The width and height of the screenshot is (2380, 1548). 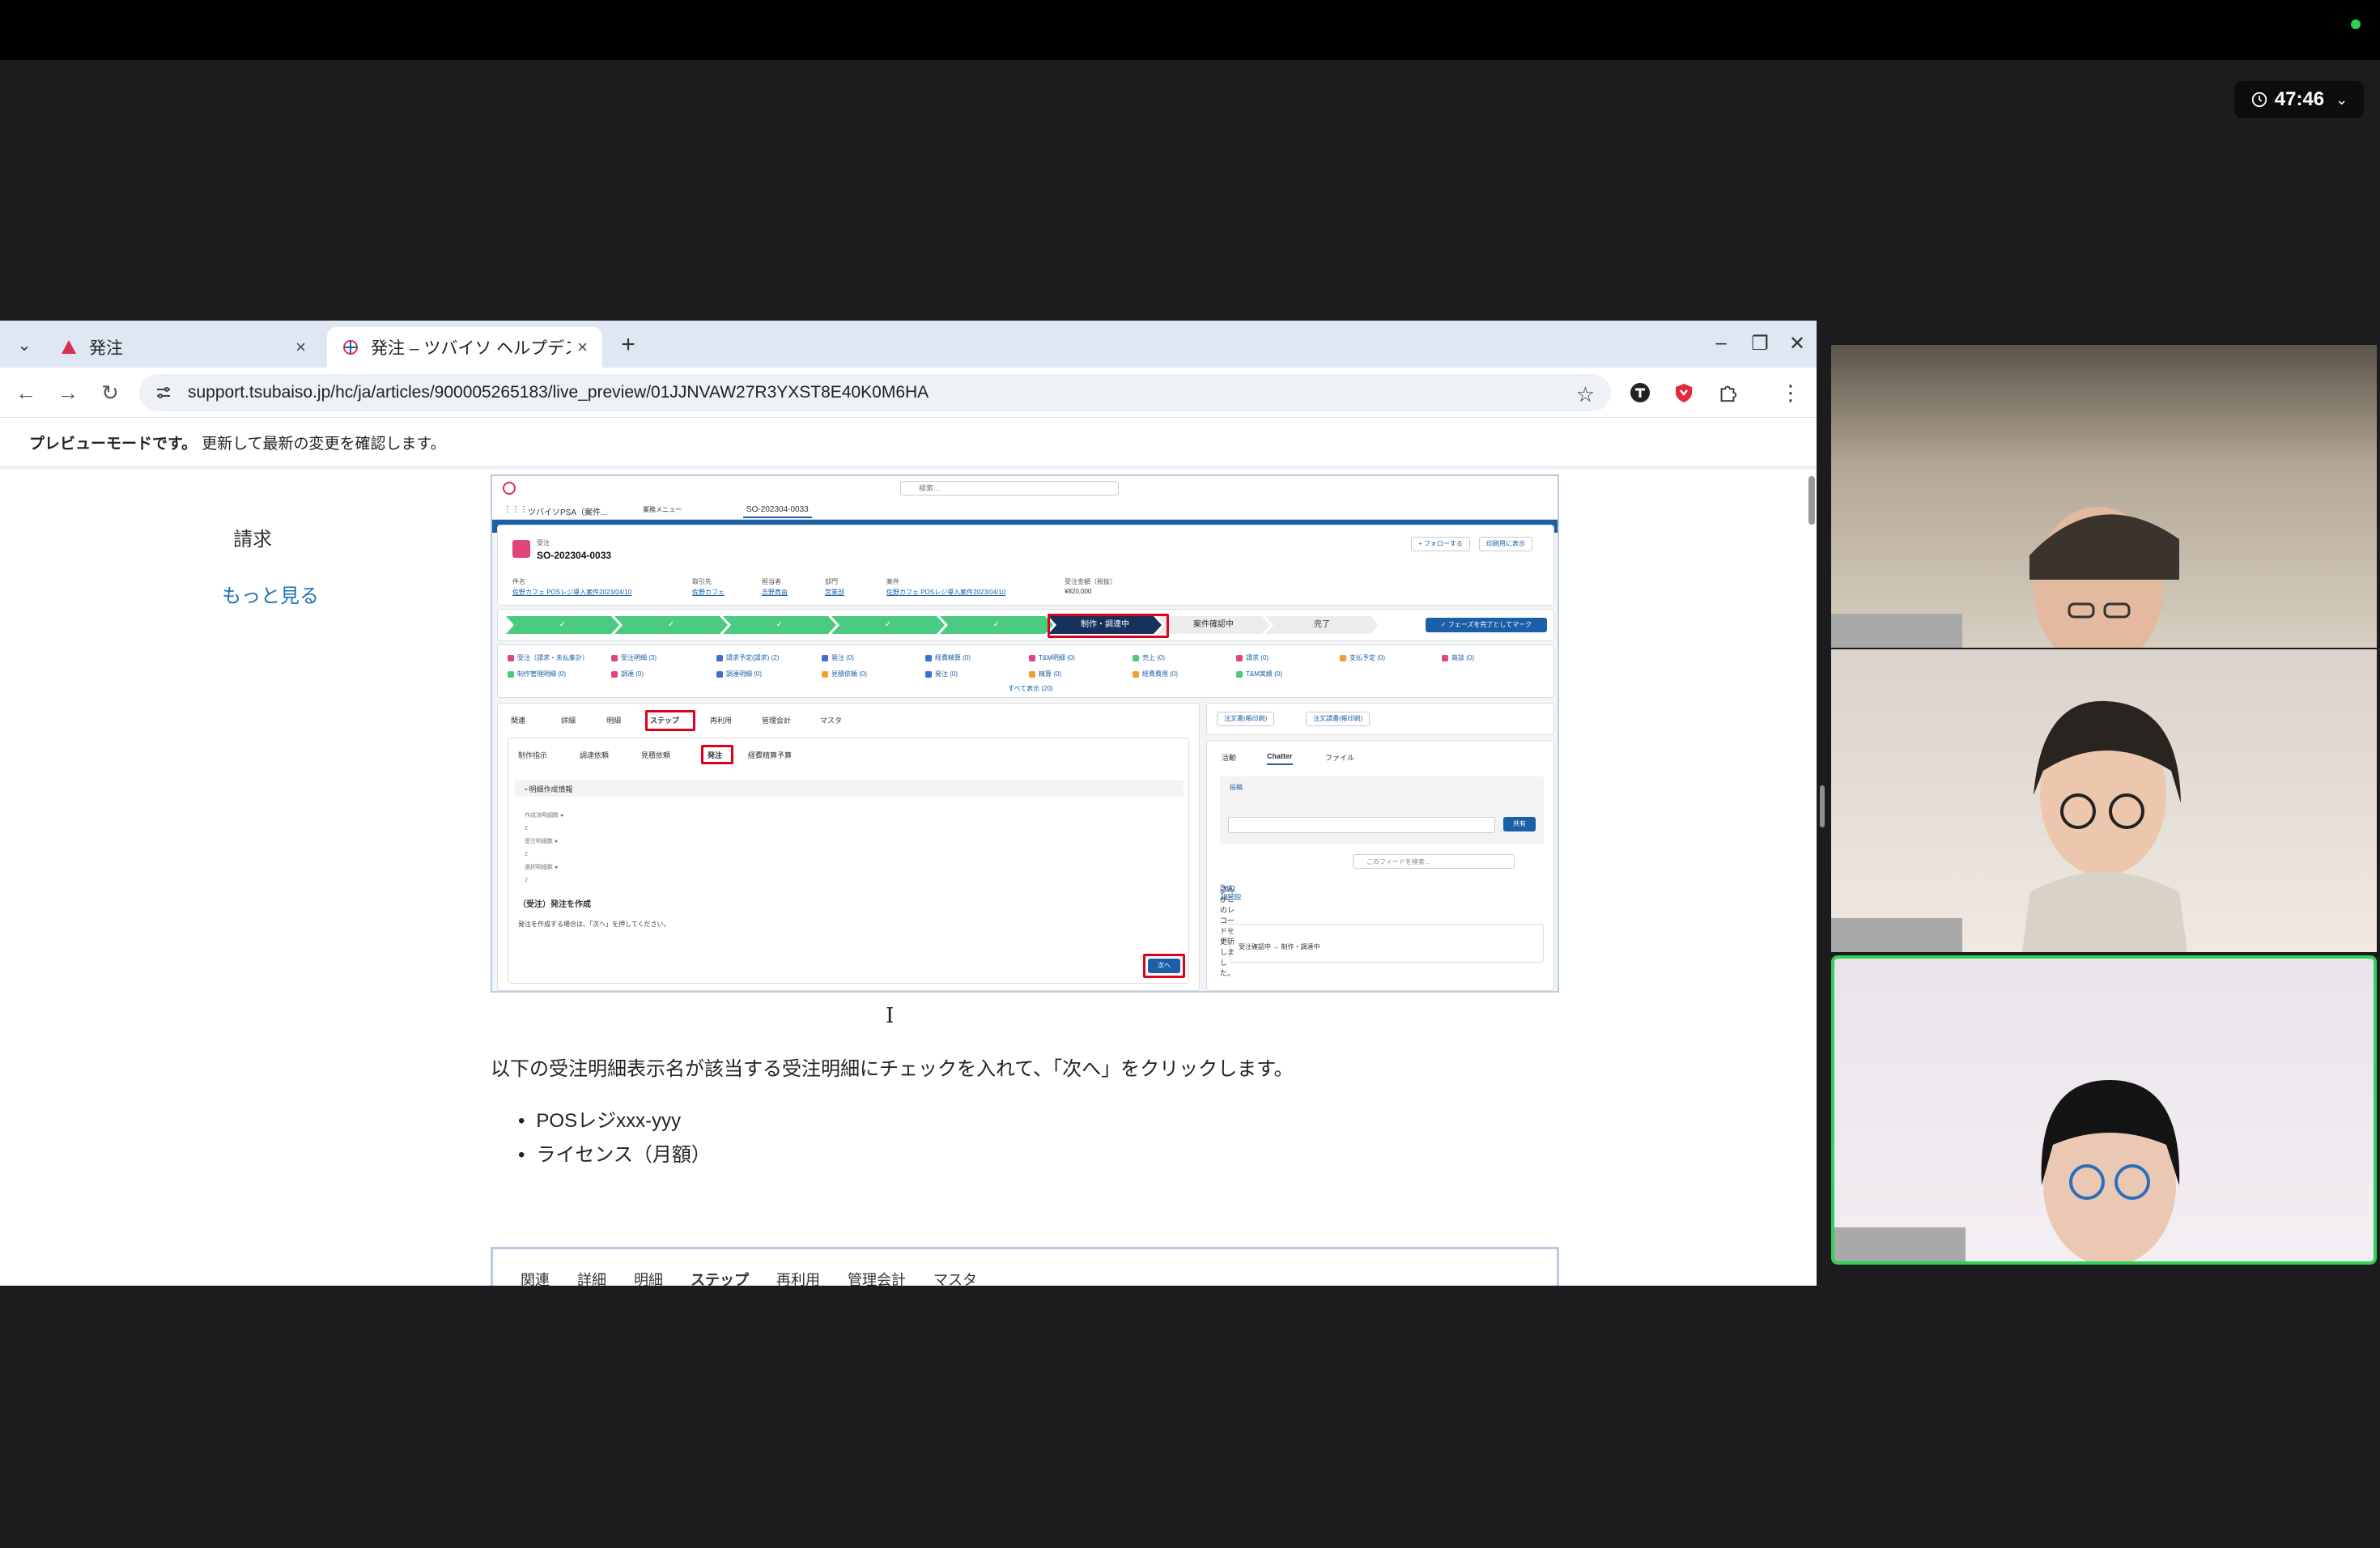 What do you see at coordinates (908, 442) in the screenshot?
I see `preview-mode-banner: プレビューモードです。 更新して最新の変更を確認します。` at bounding box center [908, 442].